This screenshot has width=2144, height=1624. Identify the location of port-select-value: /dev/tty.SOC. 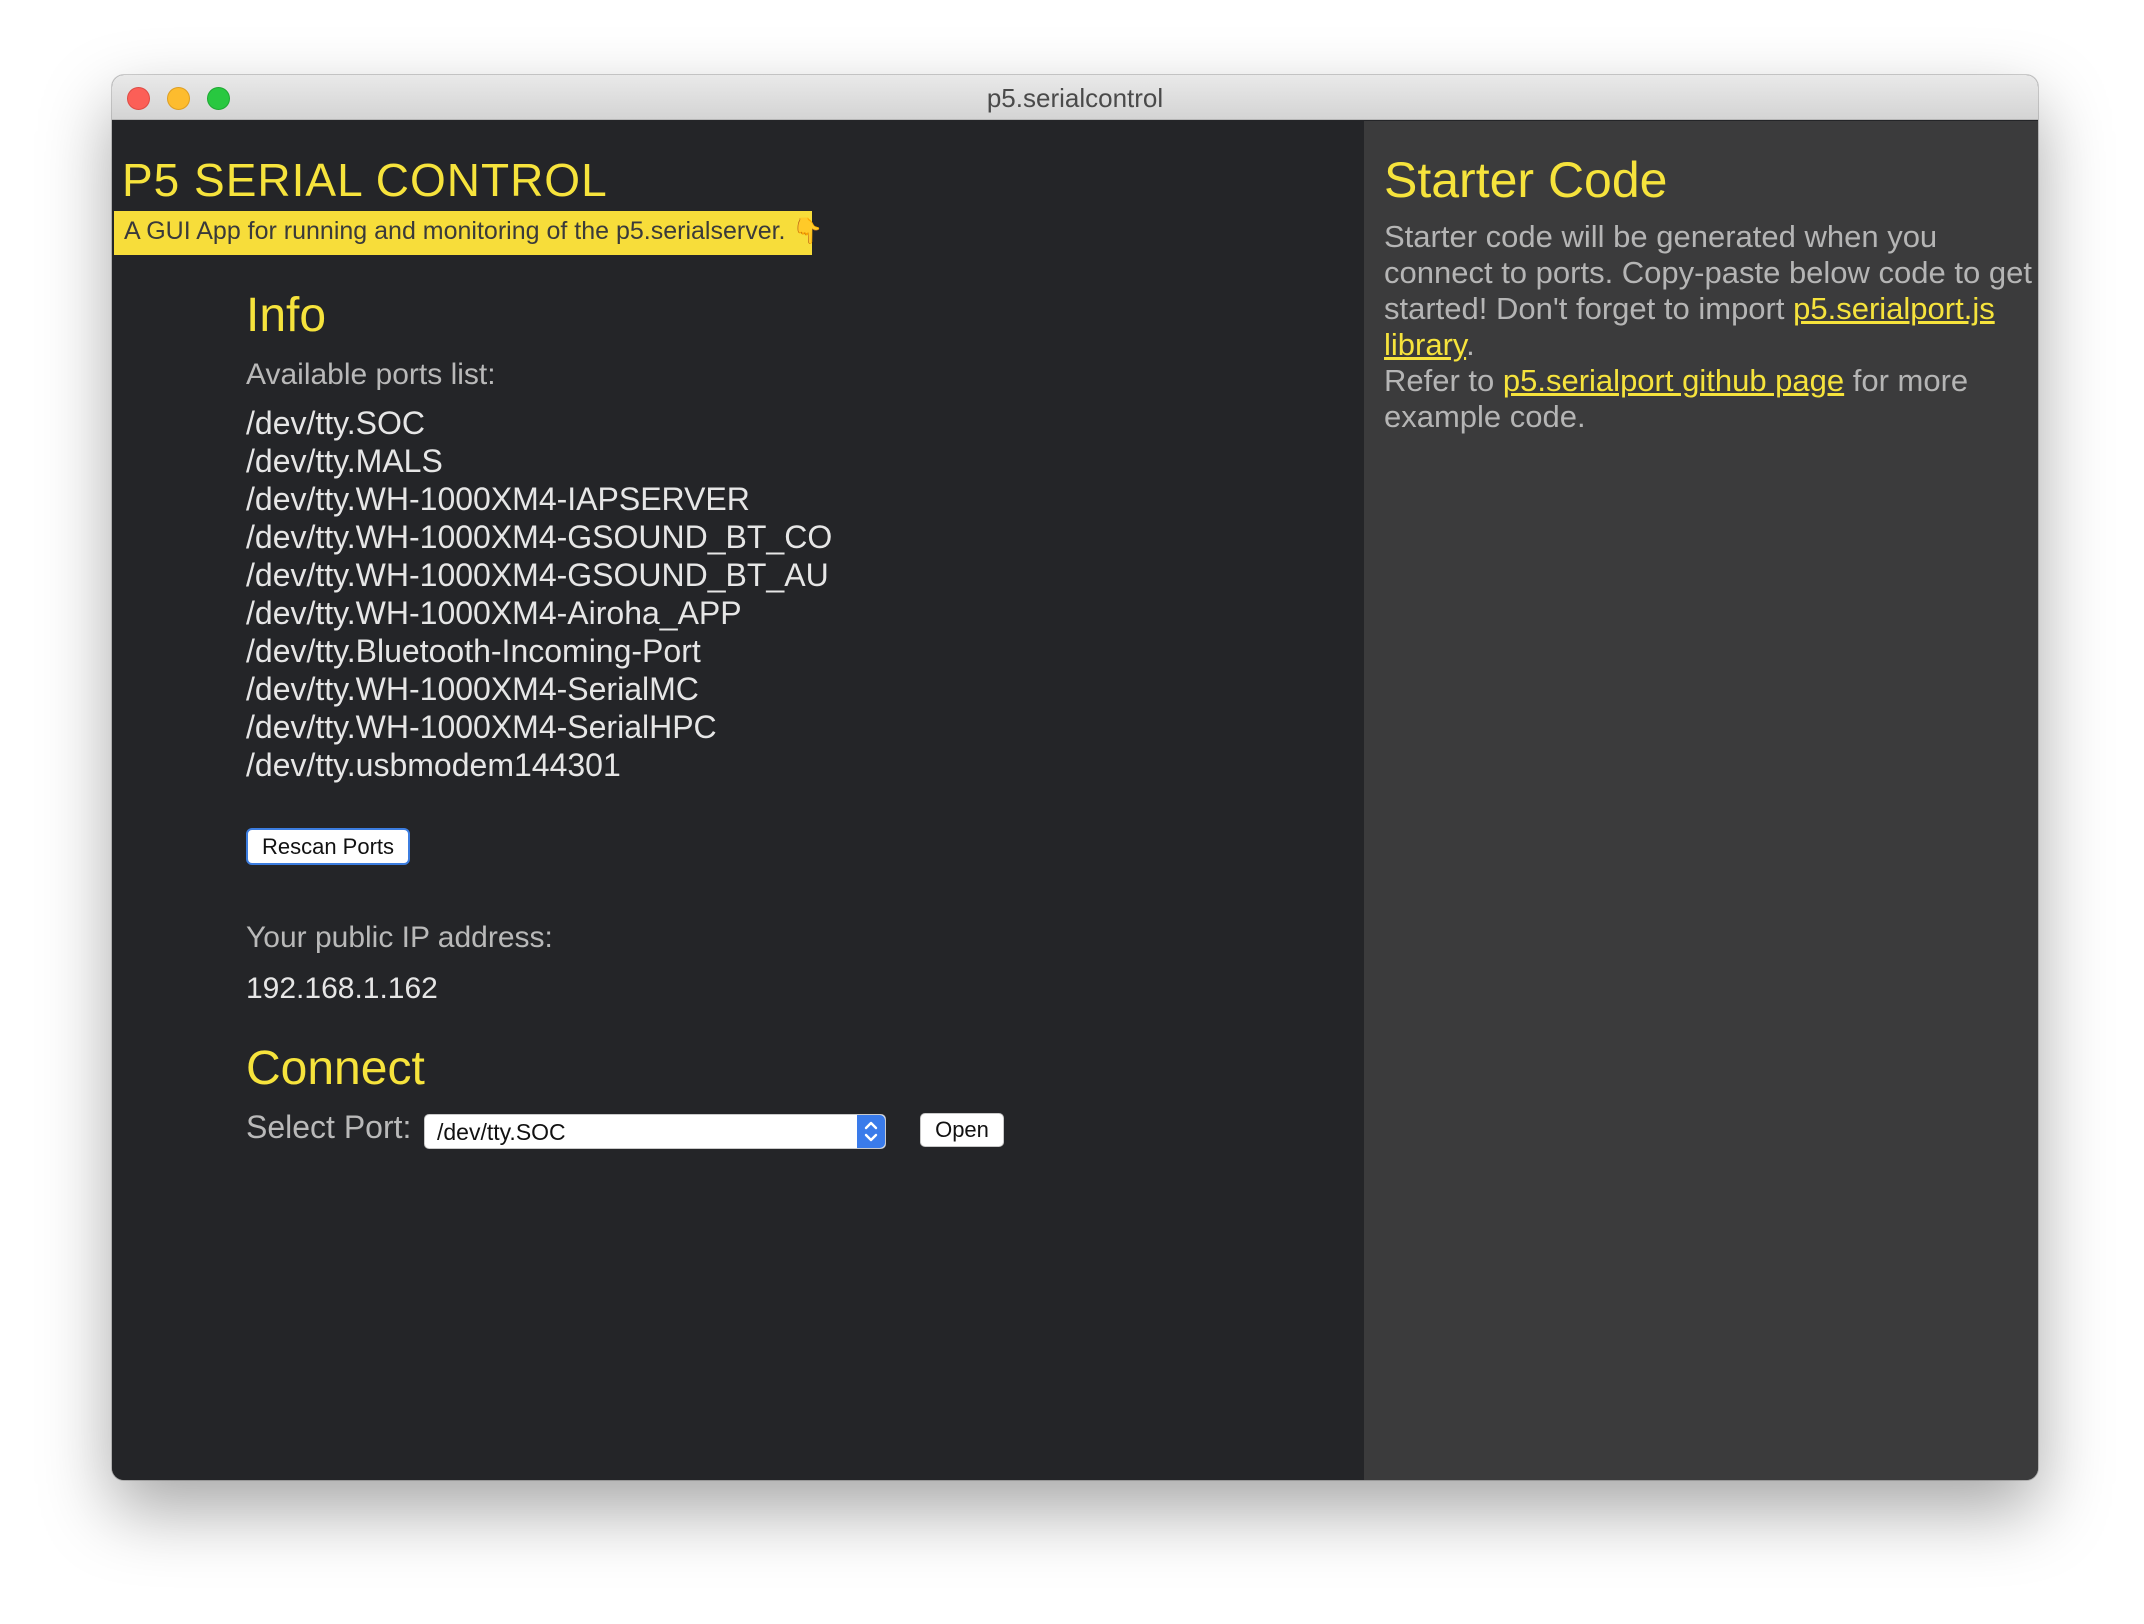
(501, 1132).